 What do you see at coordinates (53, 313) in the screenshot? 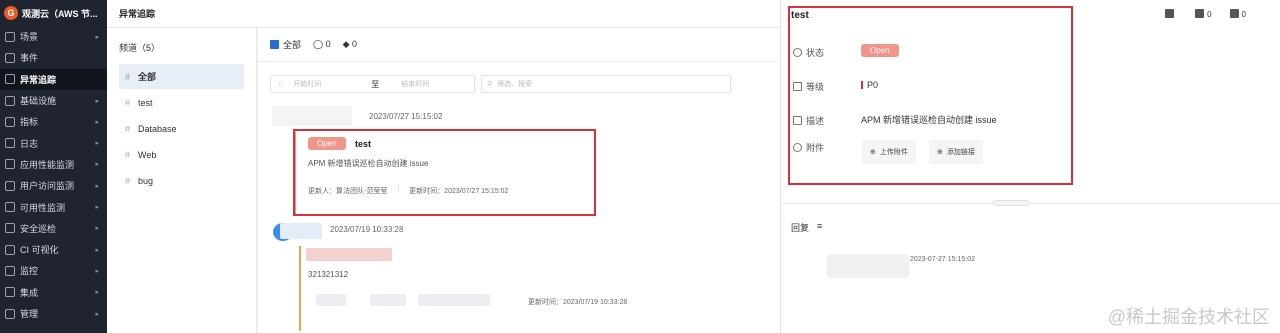
I see `sidebar-item: 管理 ▸` at bounding box center [53, 313].